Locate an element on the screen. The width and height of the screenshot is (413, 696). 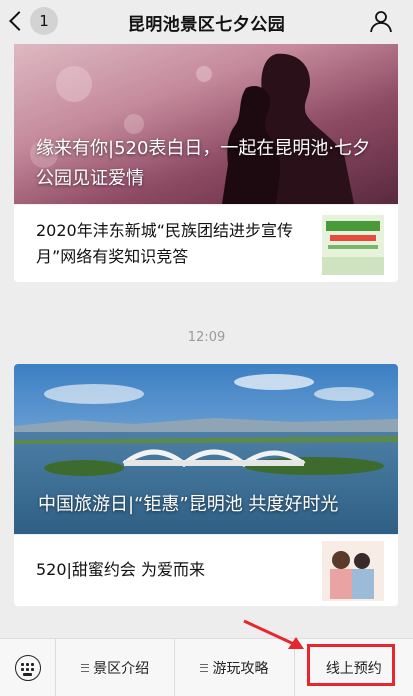
list-item: 520|甜蜜约会 为爱而来 is located at coordinates (206, 570).